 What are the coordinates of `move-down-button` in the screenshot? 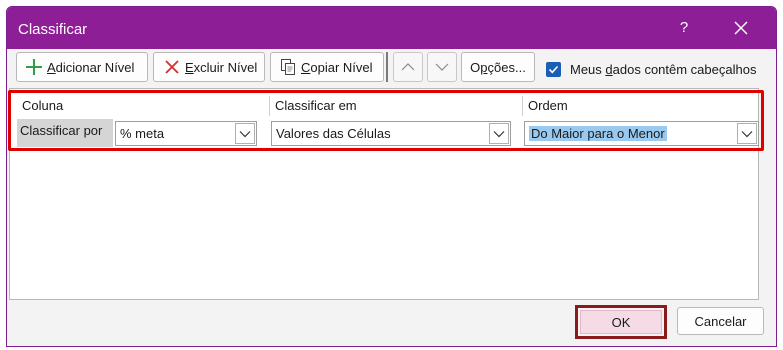 It's located at (442, 67).